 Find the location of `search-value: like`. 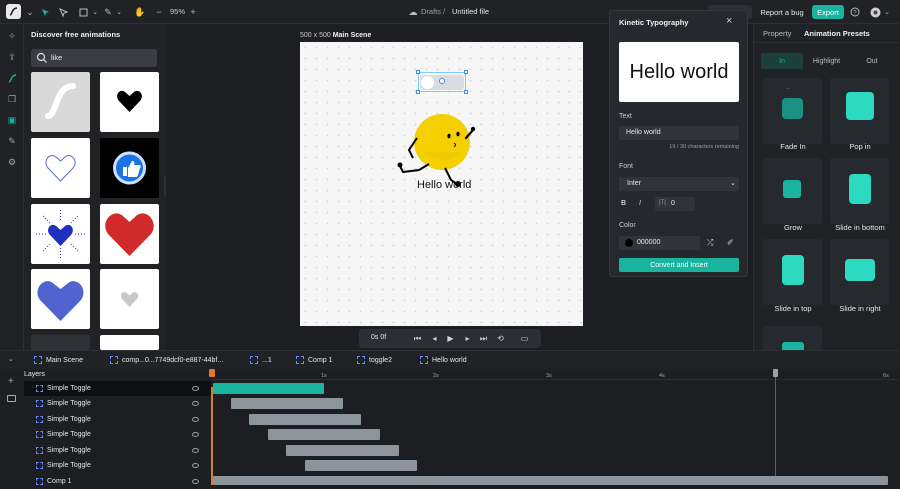

search-value: like is located at coordinates (56, 57).